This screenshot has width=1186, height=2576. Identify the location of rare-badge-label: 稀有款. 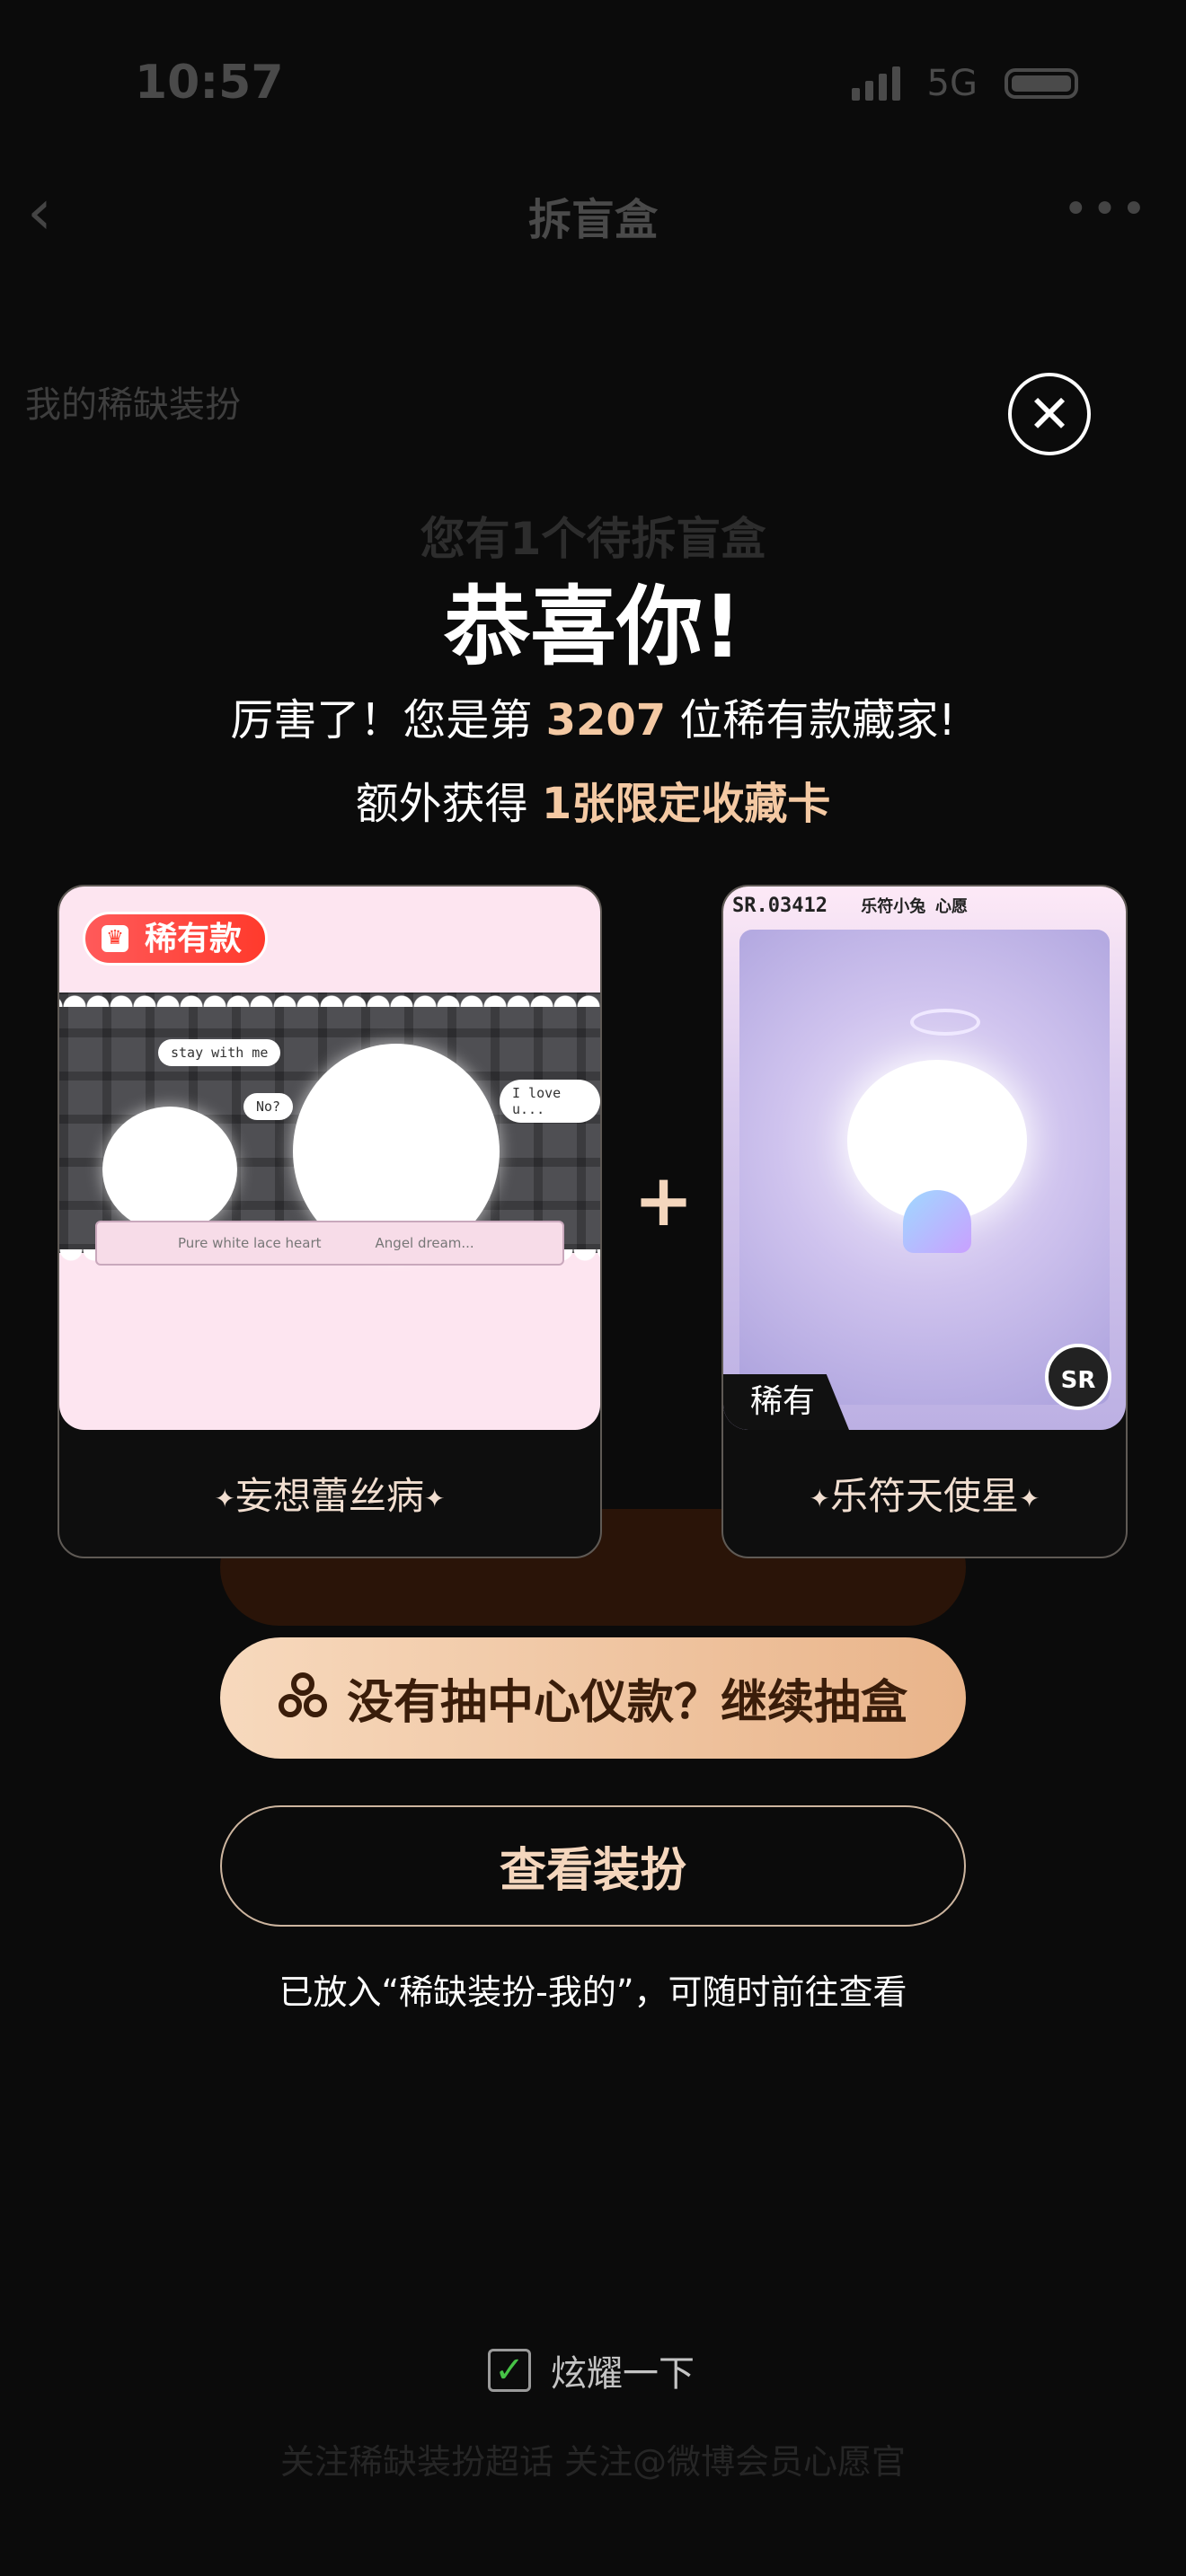
(194, 939).